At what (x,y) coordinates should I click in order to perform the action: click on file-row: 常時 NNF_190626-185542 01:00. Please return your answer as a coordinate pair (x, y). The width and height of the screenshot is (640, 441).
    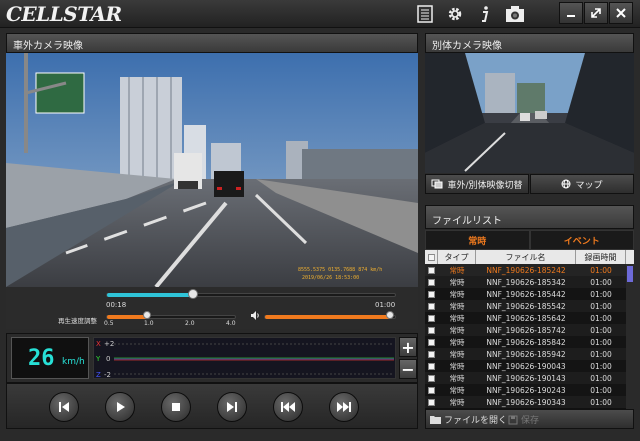
    Looking at the image, I should click on (529, 306).